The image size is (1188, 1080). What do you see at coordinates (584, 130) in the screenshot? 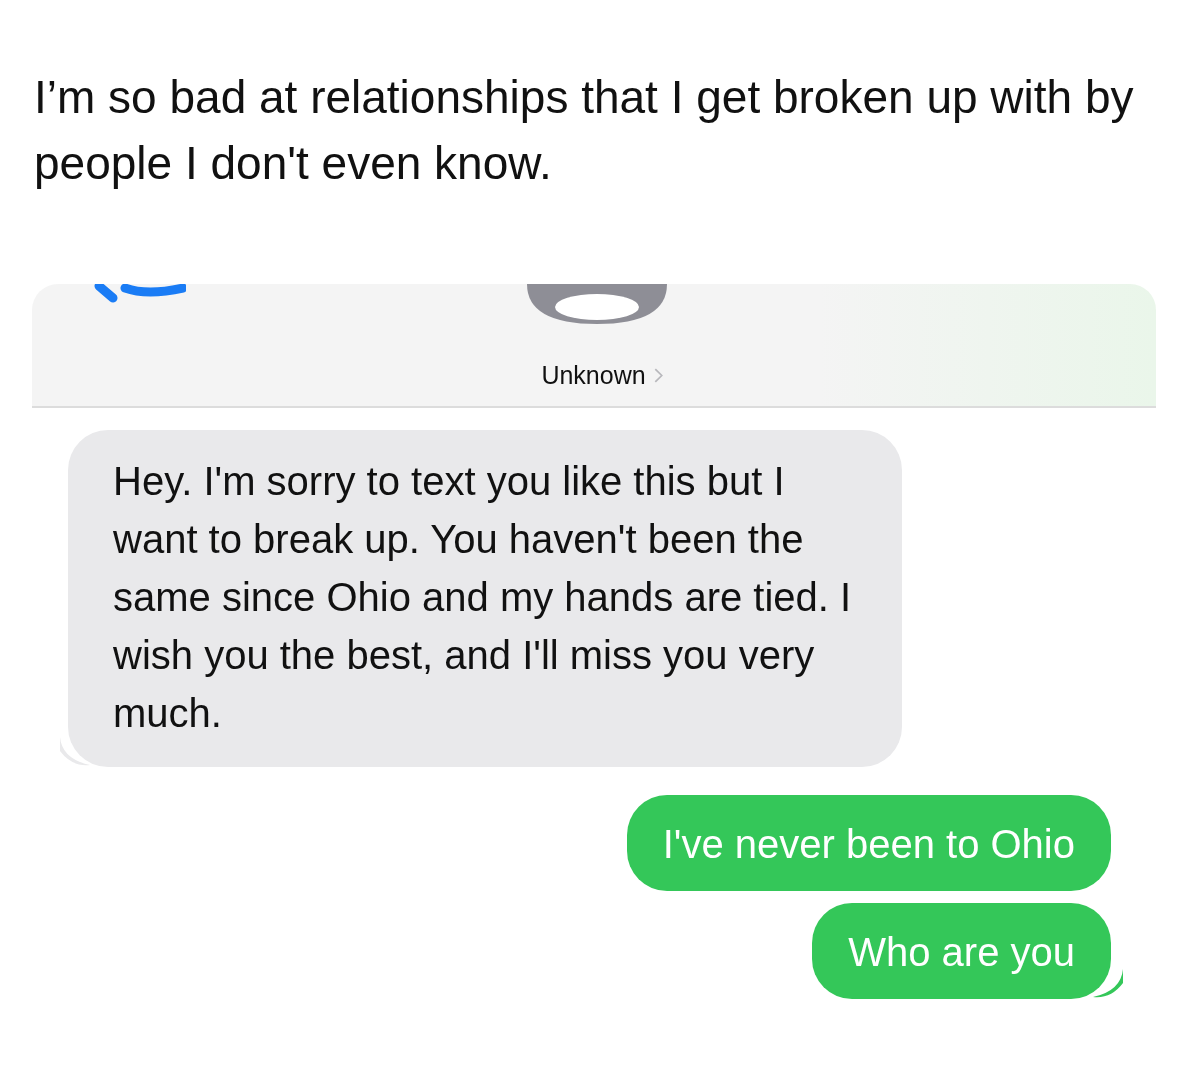
I see `post-text: I’m so bad at relationships that I get broken up with by people I don't even know.` at bounding box center [584, 130].